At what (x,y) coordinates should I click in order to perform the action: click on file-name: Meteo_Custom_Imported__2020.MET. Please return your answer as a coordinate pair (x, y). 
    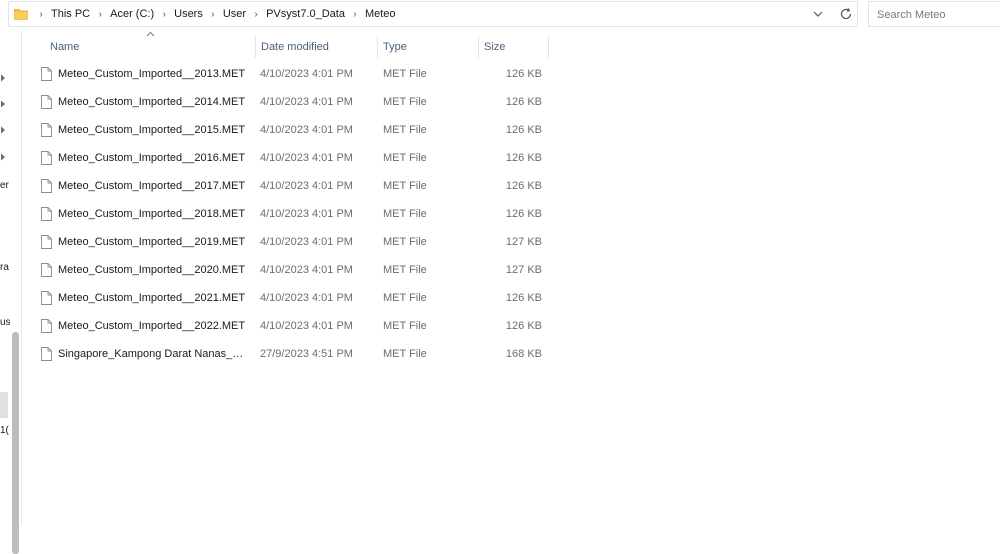
    Looking at the image, I should click on (153, 270).